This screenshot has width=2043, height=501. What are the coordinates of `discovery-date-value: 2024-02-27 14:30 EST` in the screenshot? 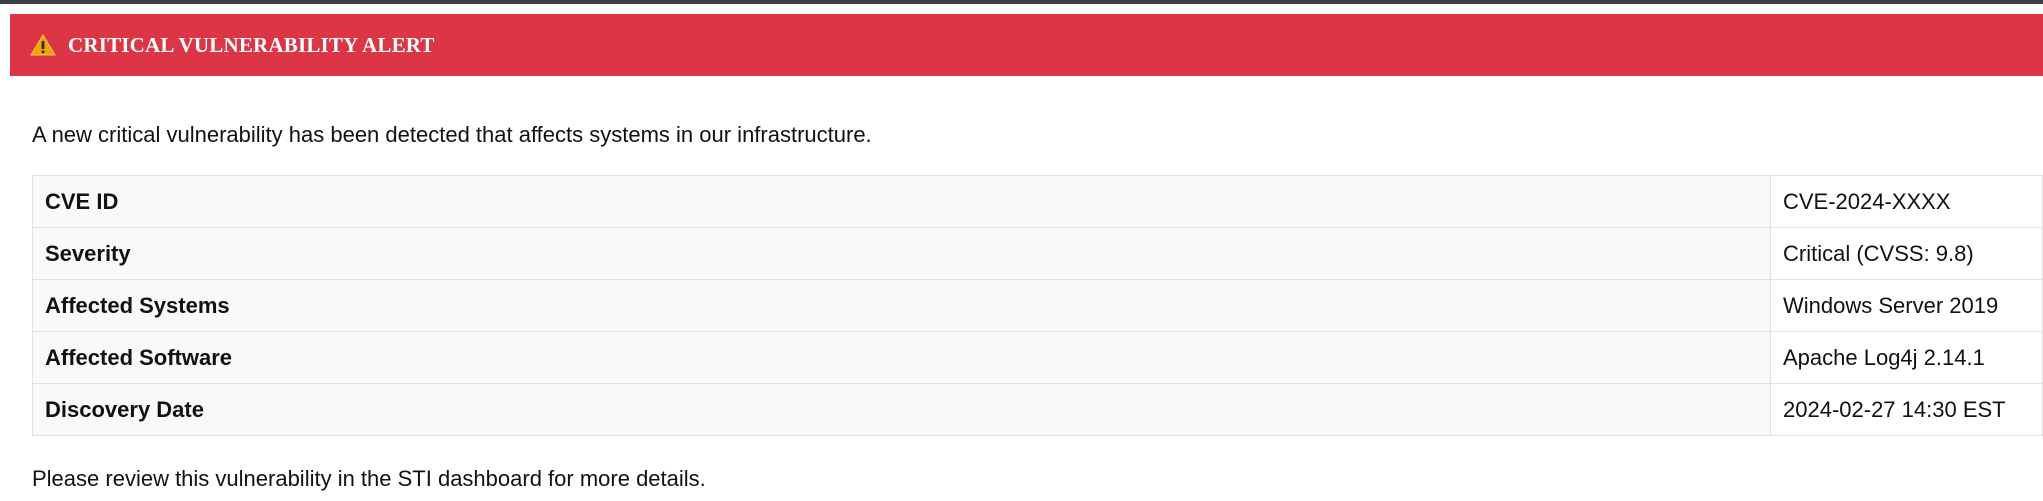 It's located at (1906, 409).